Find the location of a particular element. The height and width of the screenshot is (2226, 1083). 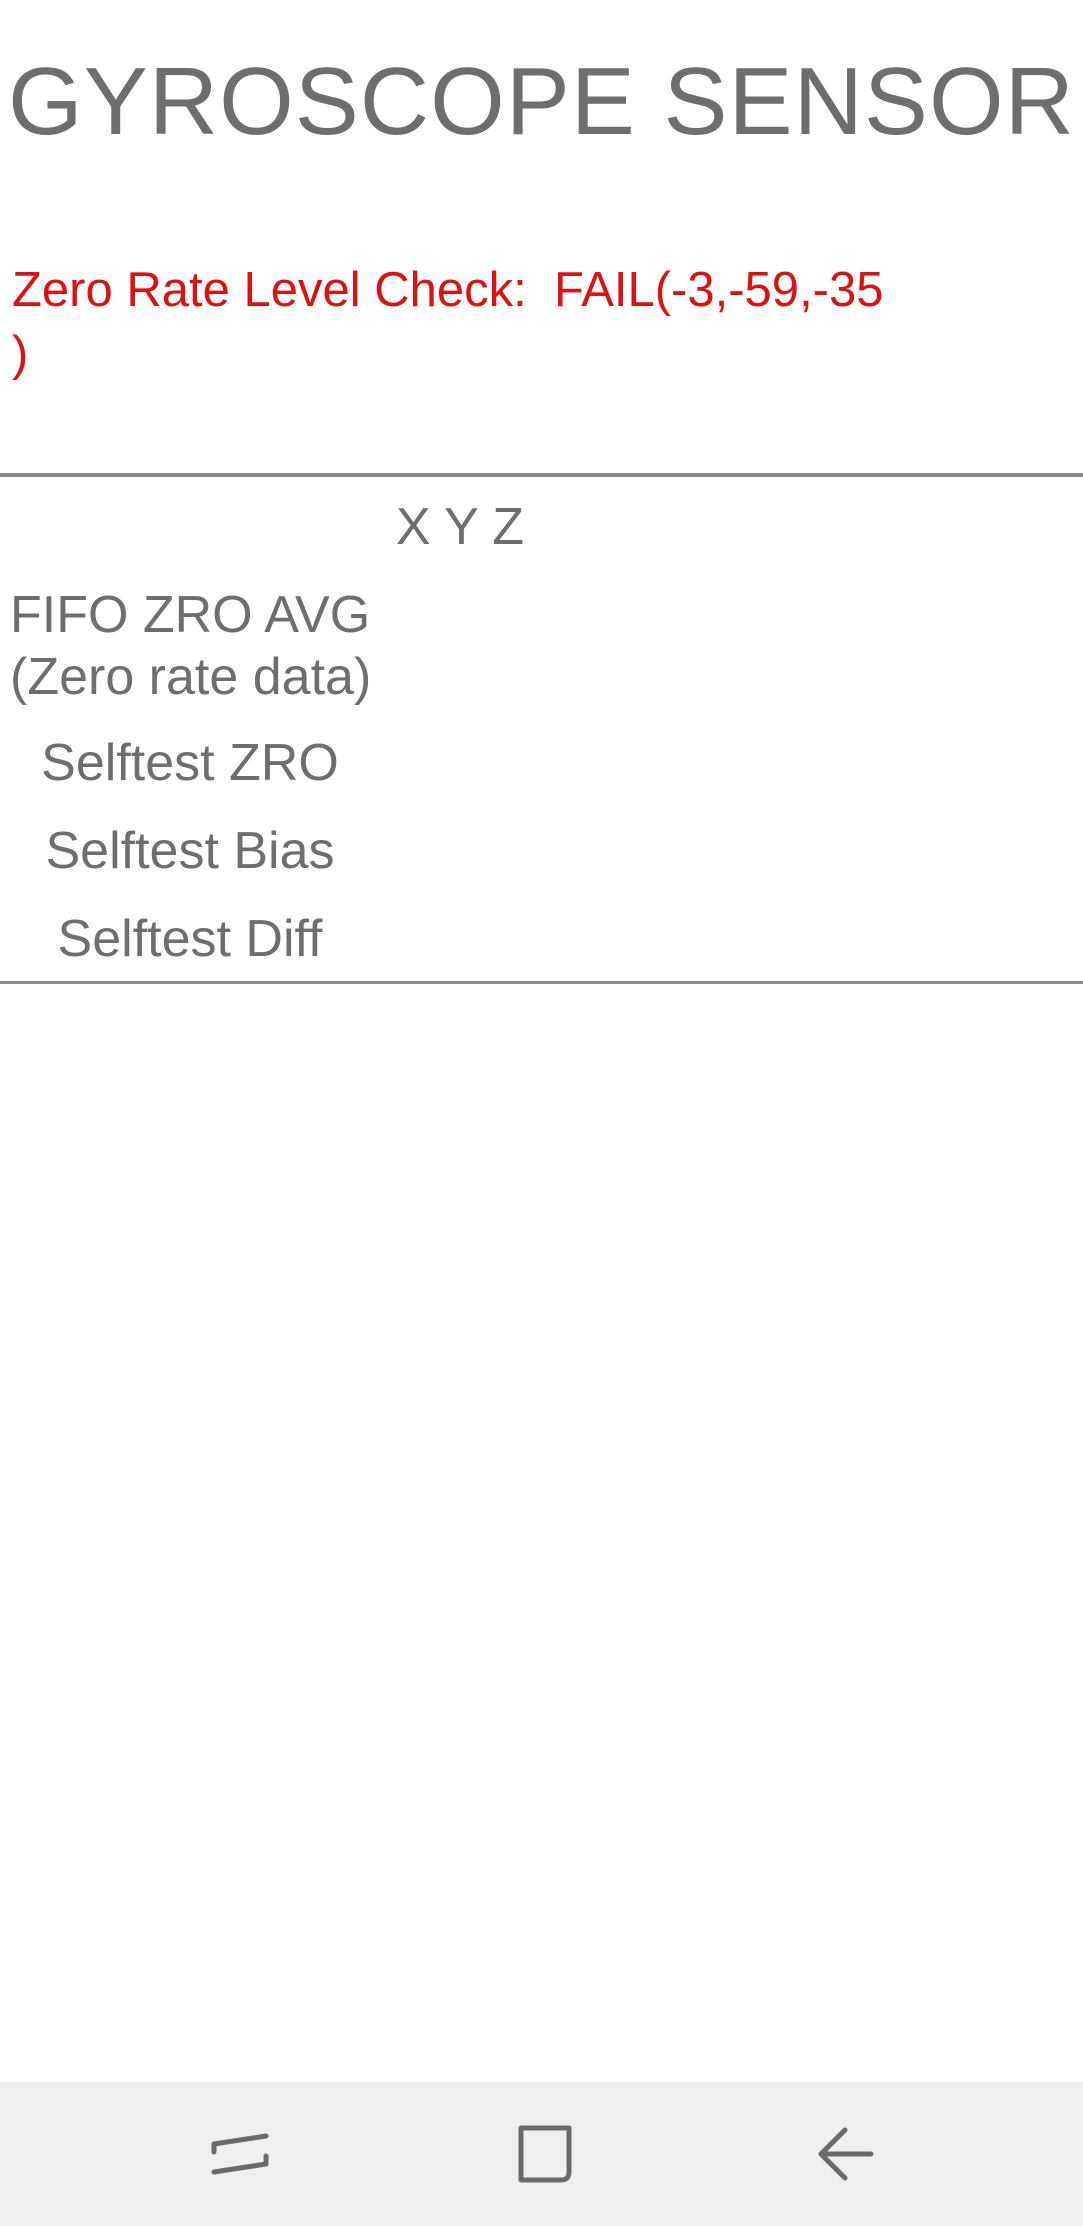

recent-apps-icon is located at coordinates (240, 2154).